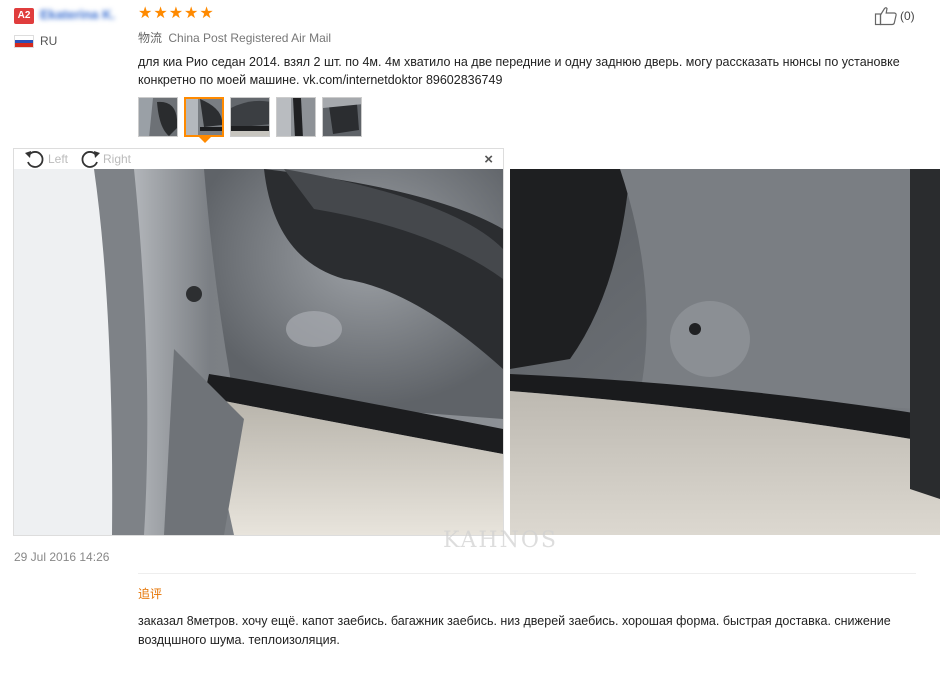 The width and height of the screenshot is (950, 688). I want to click on rotate-right-label: Right, so click(117, 159).